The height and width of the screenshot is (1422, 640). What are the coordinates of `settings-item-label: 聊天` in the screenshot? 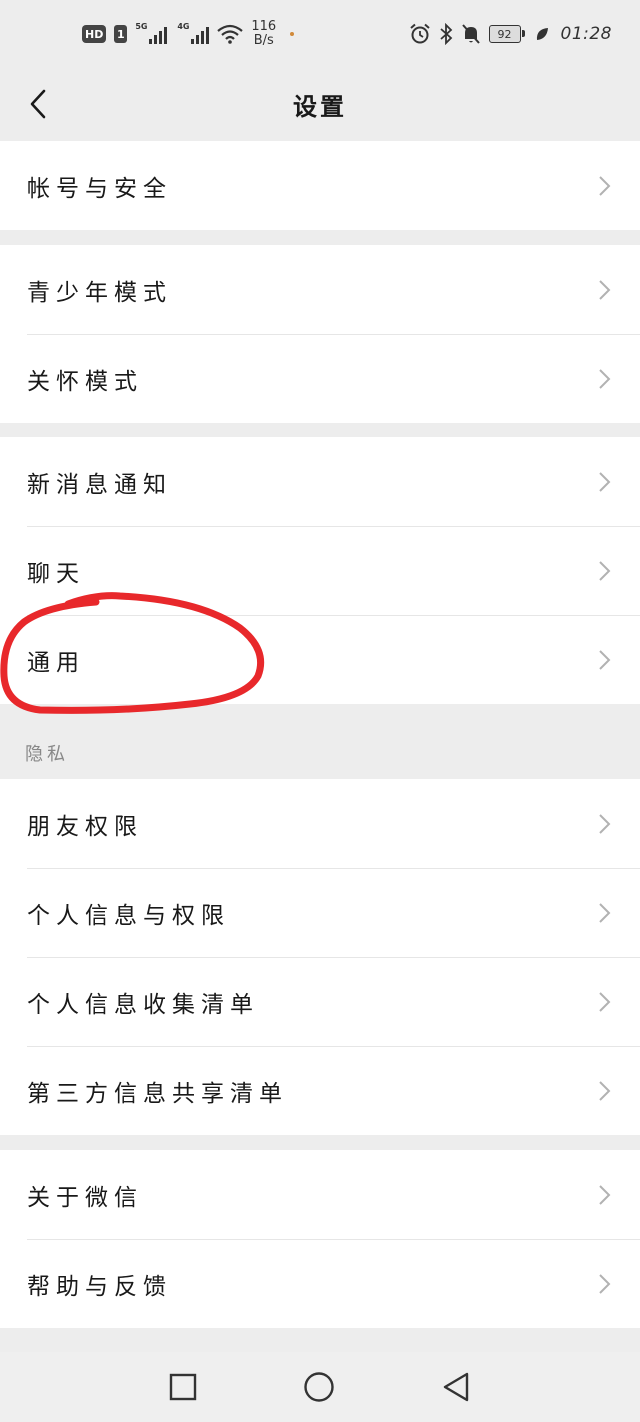 It's located at (56, 573).